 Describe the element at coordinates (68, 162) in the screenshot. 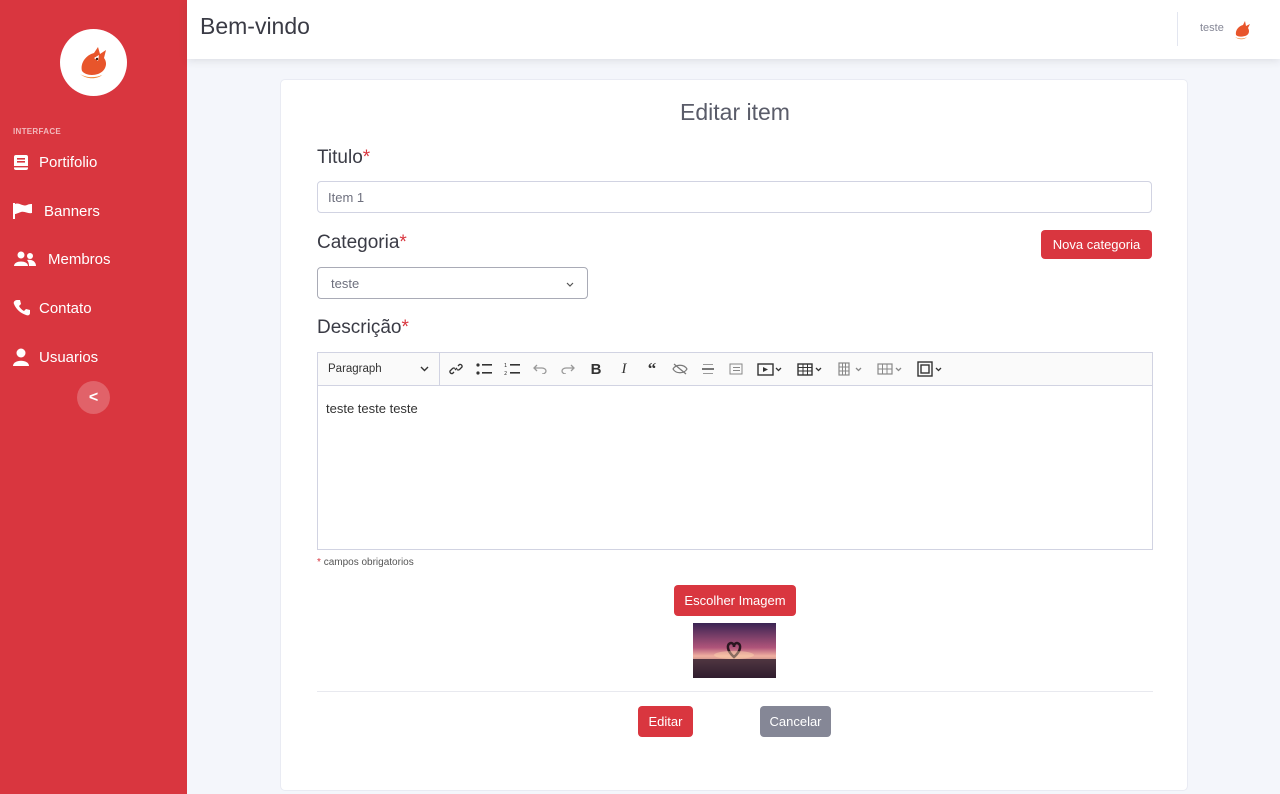

I see `sidebar-item-label: Portifolio` at that location.